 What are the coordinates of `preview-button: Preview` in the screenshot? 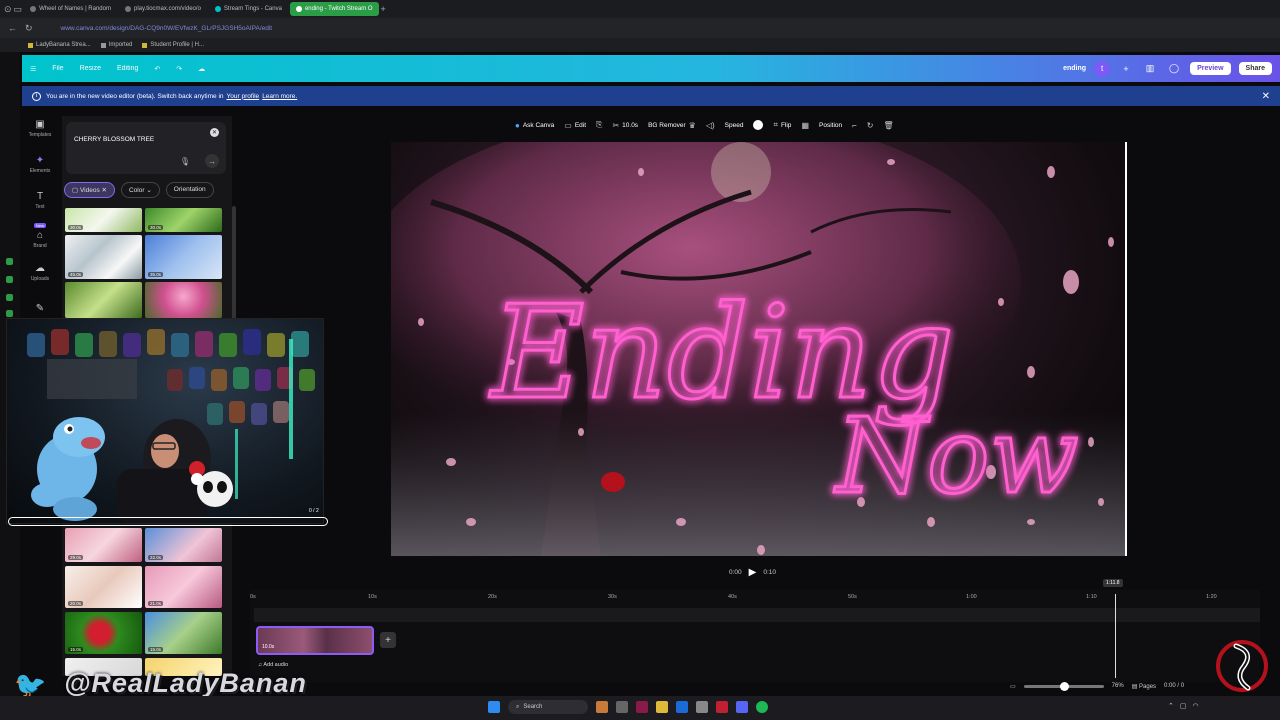 It's located at (1210, 68).